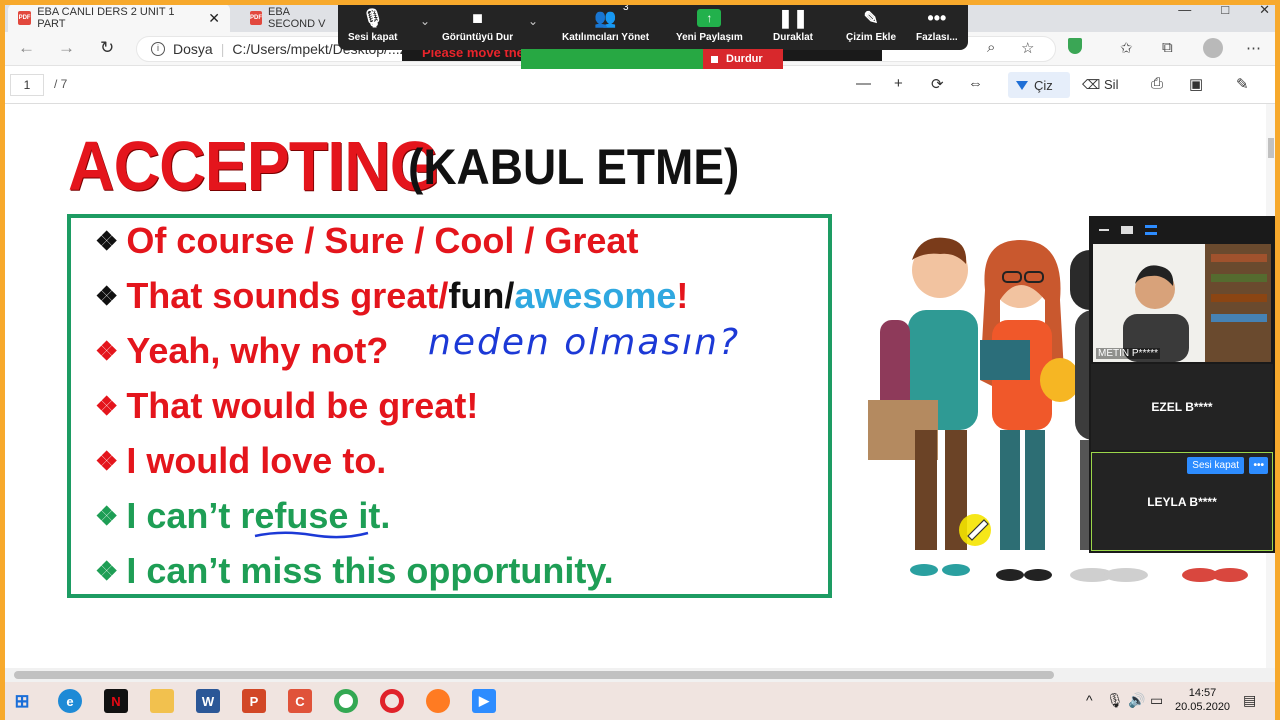  What do you see at coordinates (193, 49) in the screenshot?
I see `url-scheme-label: Dosya` at bounding box center [193, 49].